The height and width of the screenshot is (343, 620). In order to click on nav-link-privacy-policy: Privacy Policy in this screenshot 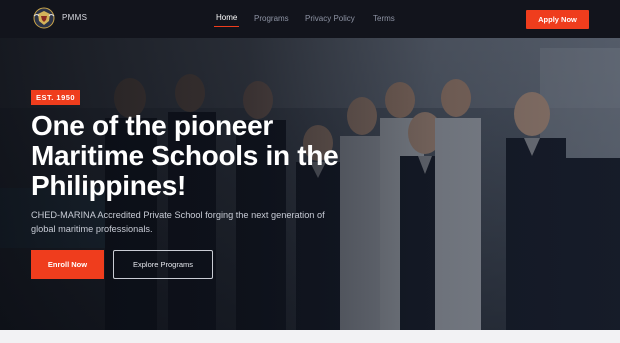, I will do `click(330, 18)`.